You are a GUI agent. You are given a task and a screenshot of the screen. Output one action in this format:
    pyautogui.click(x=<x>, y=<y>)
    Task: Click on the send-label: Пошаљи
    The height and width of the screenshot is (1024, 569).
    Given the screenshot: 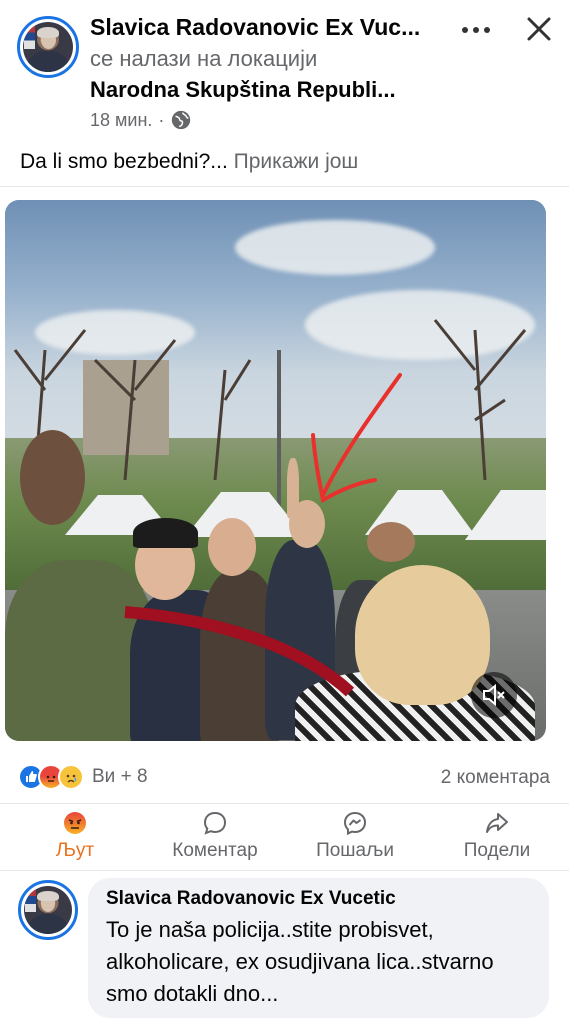 What is the action you would take?
    pyautogui.click(x=355, y=850)
    